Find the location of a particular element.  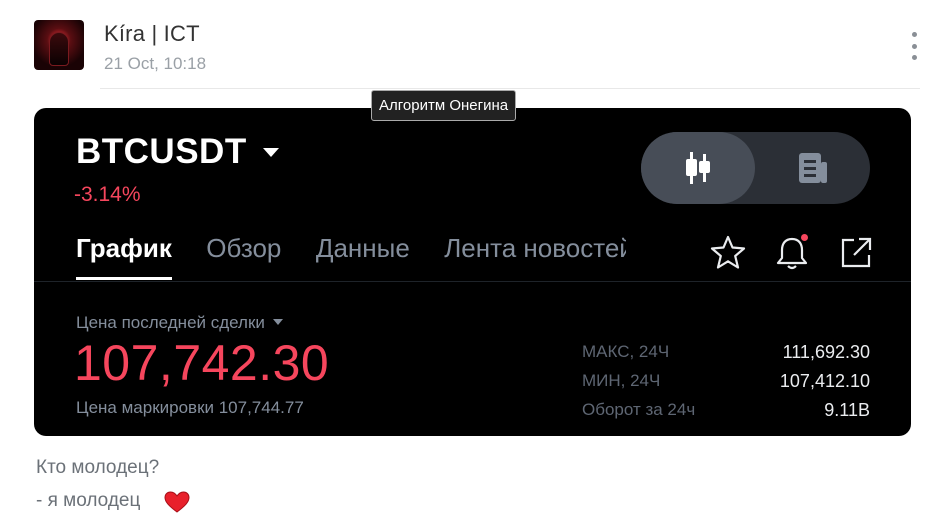

last-price: 107,742.30 is located at coordinates (202, 363).